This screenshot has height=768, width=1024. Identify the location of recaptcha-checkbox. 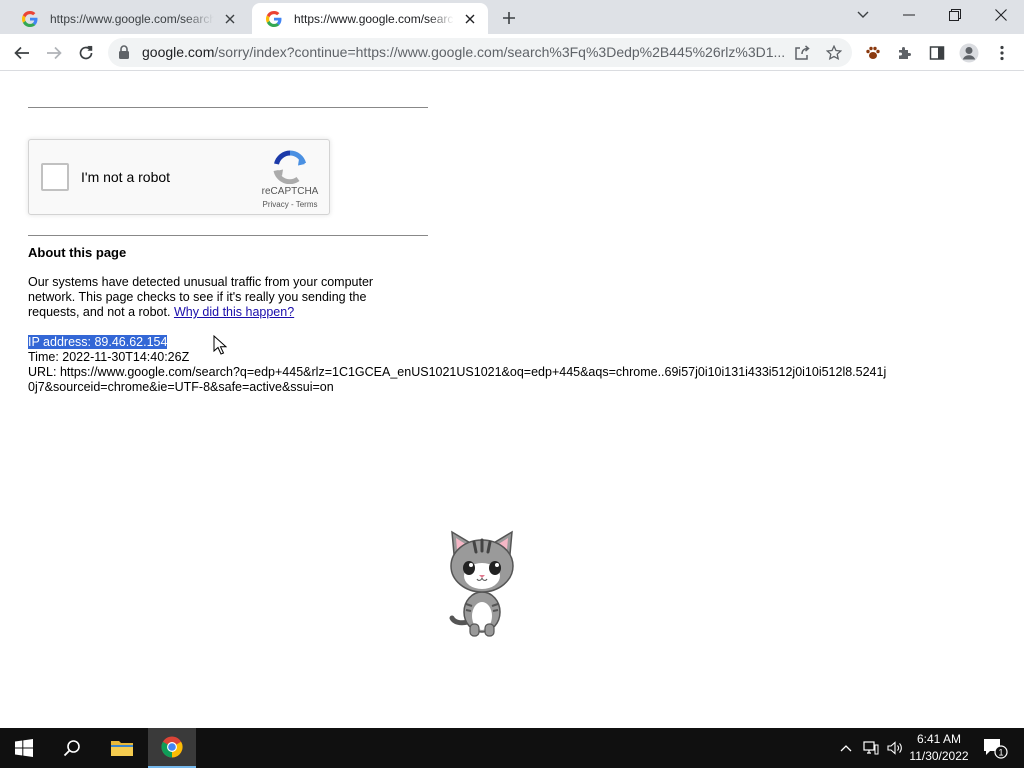
(55, 177).